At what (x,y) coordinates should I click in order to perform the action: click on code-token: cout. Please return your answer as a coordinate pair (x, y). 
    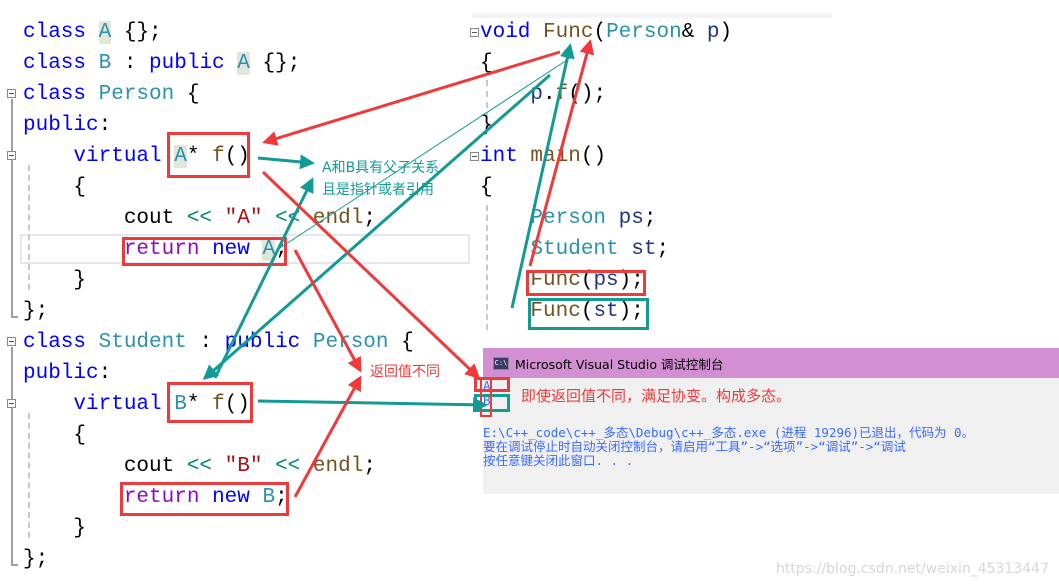
    Looking at the image, I should click on (105, 218).